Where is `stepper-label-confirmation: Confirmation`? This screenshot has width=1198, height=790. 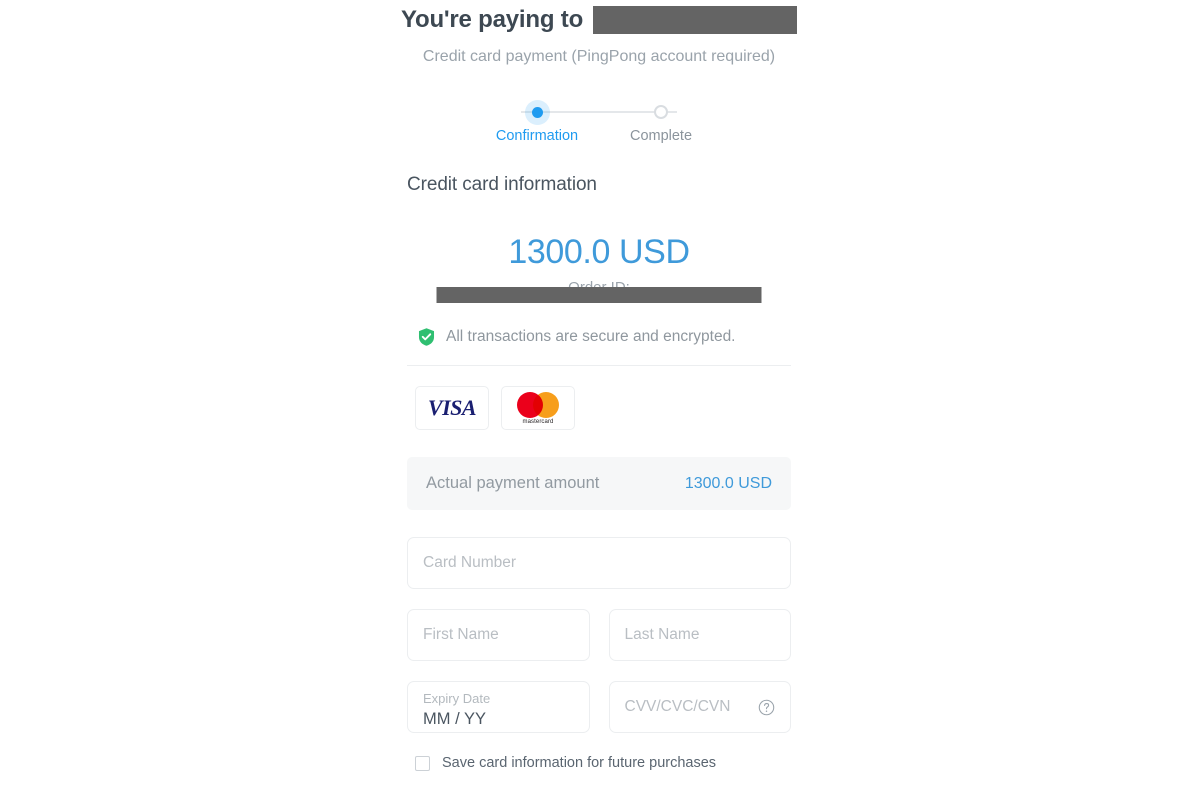
stepper-label-confirmation: Confirmation is located at coordinates (537, 136).